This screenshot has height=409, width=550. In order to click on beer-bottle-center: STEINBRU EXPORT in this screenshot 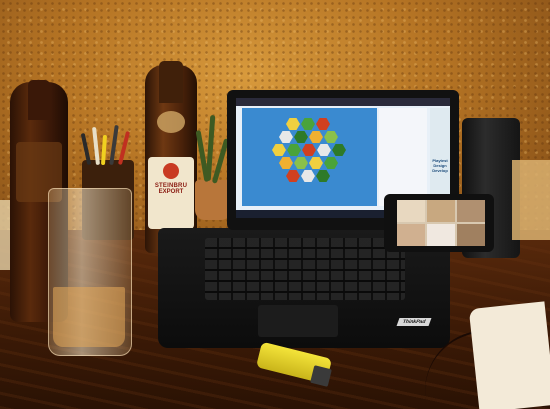, I will do `click(171, 157)`.